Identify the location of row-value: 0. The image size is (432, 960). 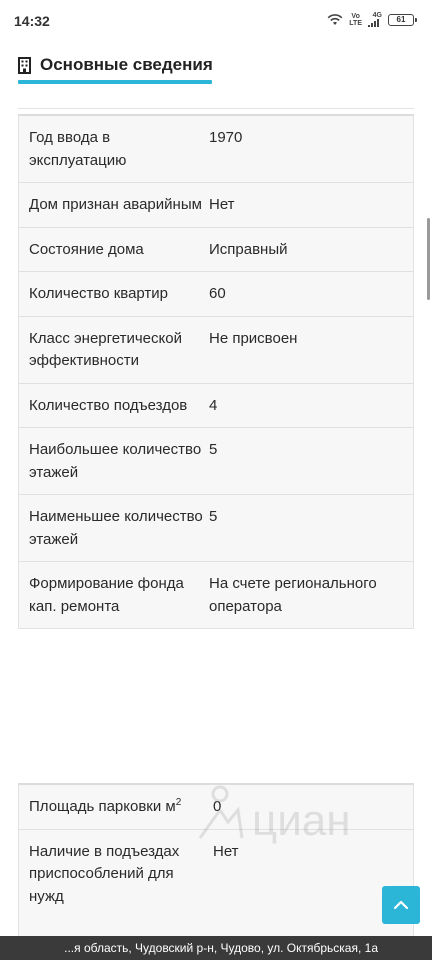
(217, 806).